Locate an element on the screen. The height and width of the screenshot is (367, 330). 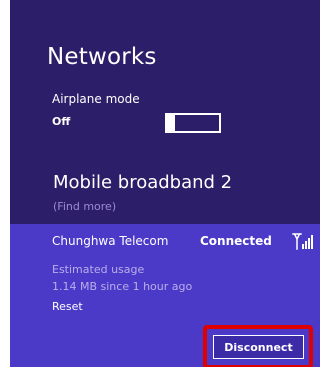
airplane-mode-state: Off is located at coordinates (61, 121).